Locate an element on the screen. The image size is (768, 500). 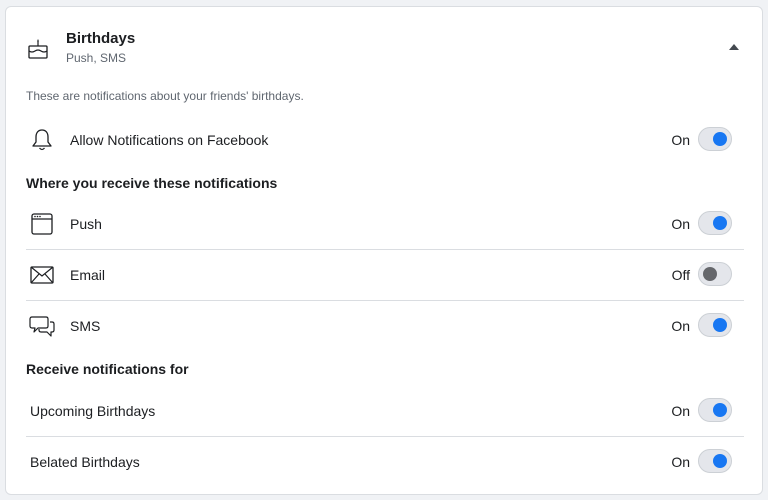
belated-birthdays-toggle is located at coordinates (715, 461).